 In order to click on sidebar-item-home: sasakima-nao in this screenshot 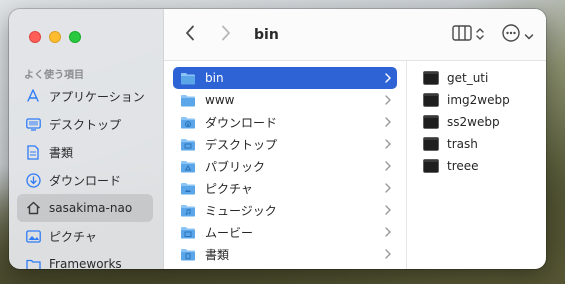, I will do `click(85, 208)`.